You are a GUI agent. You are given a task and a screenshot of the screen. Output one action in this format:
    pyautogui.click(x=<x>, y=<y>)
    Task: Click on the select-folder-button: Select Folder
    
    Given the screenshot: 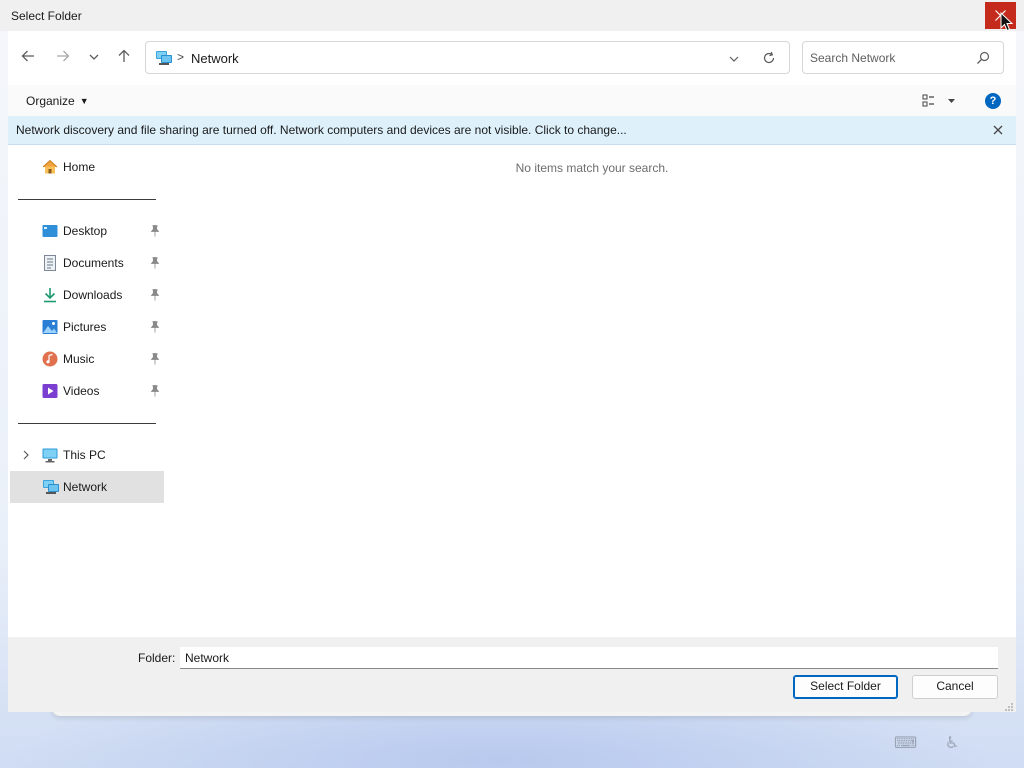 What is the action you would take?
    pyautogui.click(x=845, y=687)
    